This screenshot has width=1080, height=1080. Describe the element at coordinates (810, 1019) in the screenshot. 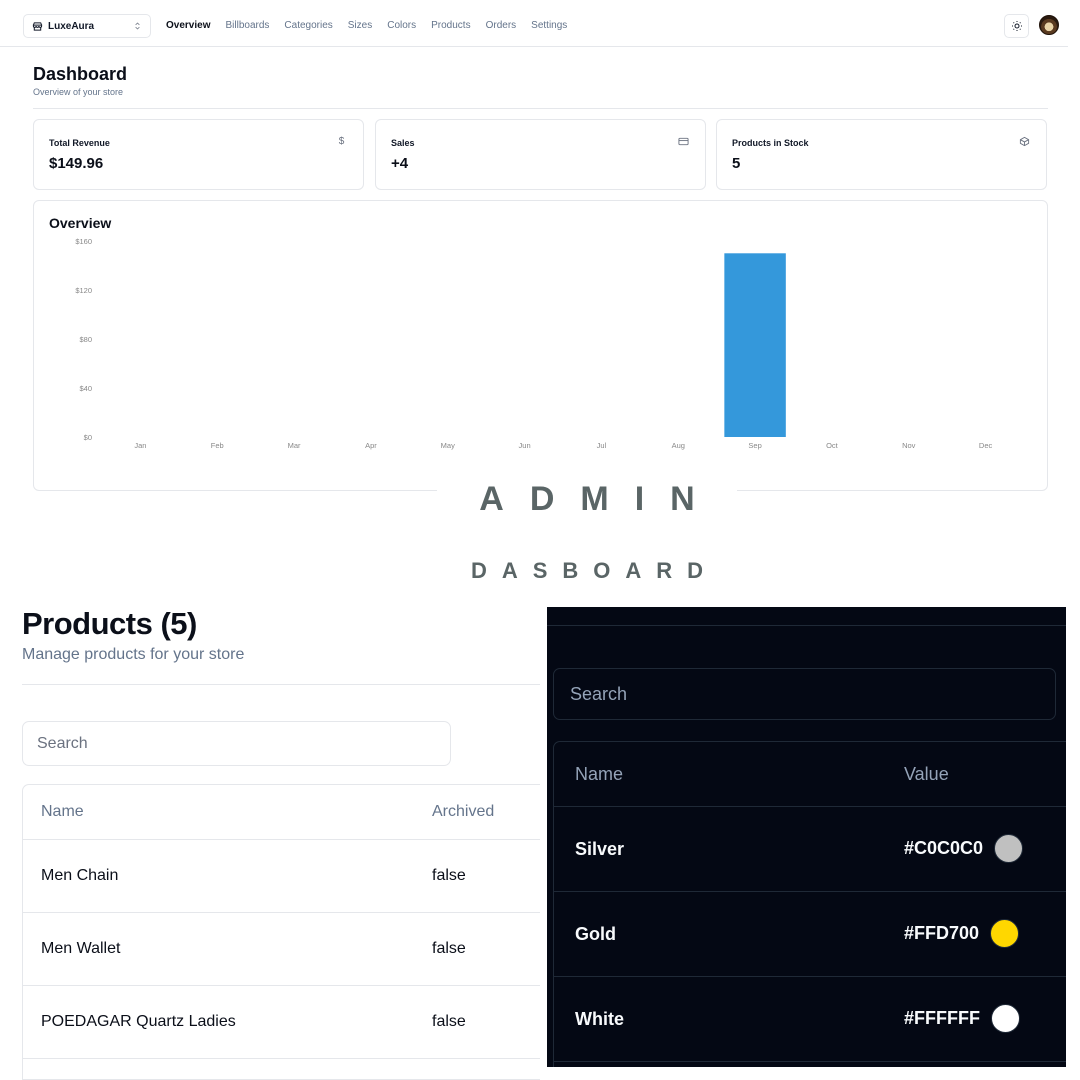

I see `table-row: White #FFFFFF` at that location.